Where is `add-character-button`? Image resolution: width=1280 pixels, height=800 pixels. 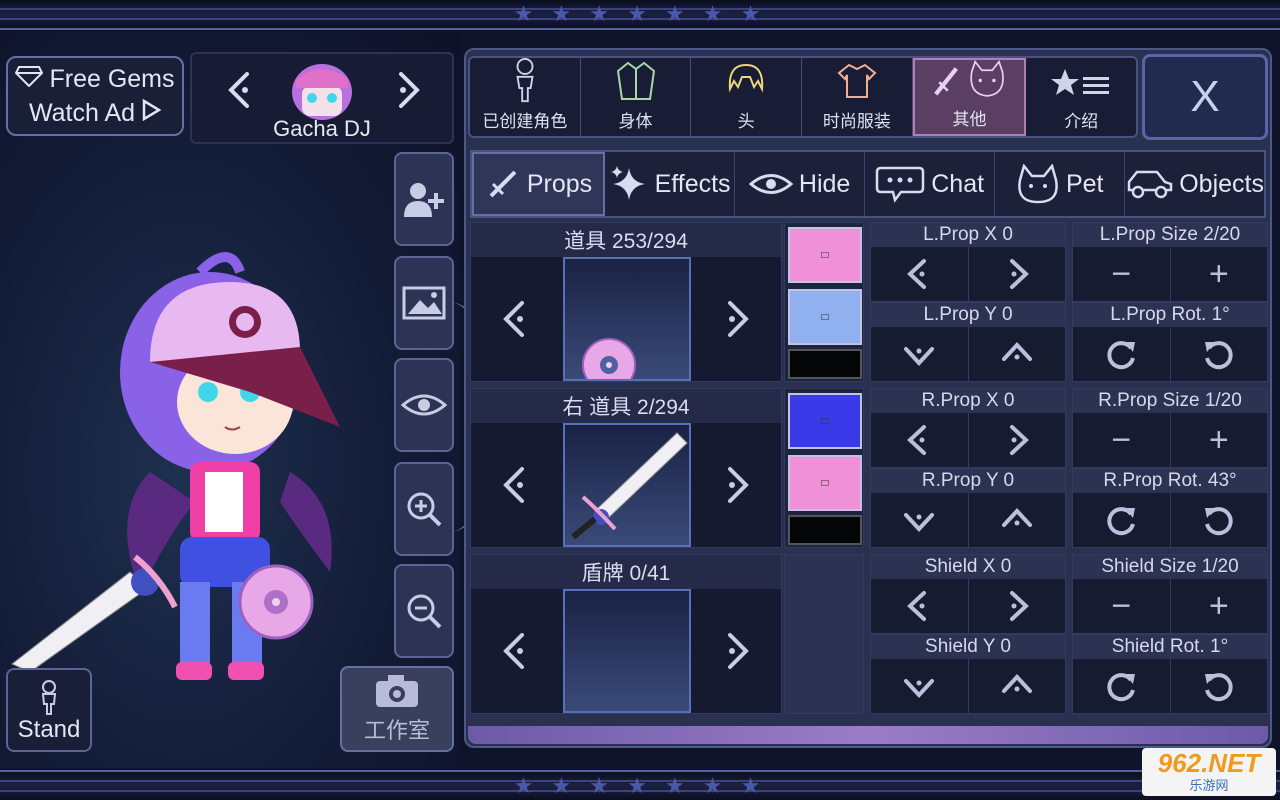
add-character-button is located at coordinates (424, 199).